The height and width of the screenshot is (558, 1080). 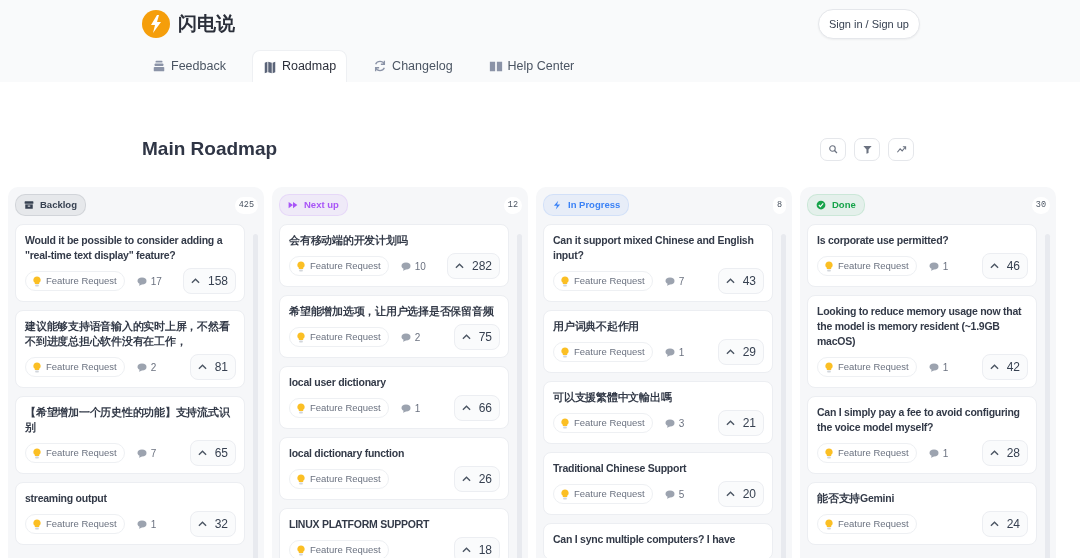 I want to click on item-count: 12, so click(x=512, y=205).